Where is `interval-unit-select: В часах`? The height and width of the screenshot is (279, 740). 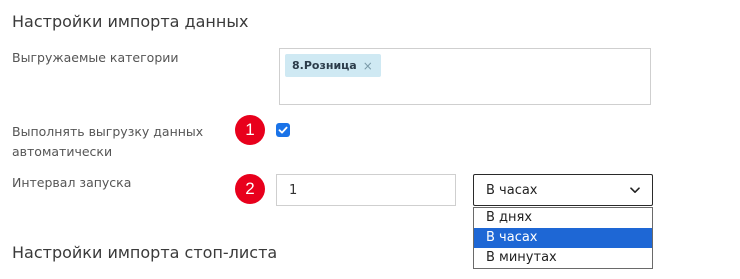 interval-unit-select: В часах is located at coordinates (563, 190).